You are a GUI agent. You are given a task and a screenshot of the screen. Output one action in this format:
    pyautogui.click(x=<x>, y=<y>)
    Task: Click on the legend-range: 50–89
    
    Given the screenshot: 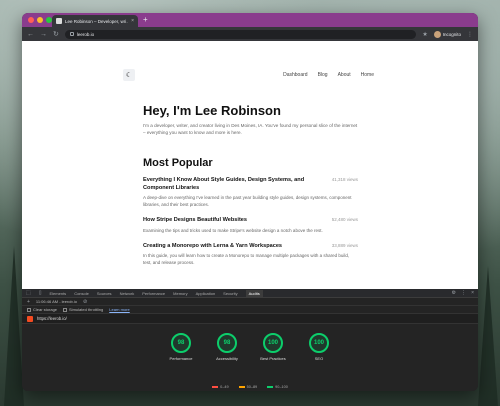 What is the action you would take?
    pyautogui.click(x=252, y=387)
    